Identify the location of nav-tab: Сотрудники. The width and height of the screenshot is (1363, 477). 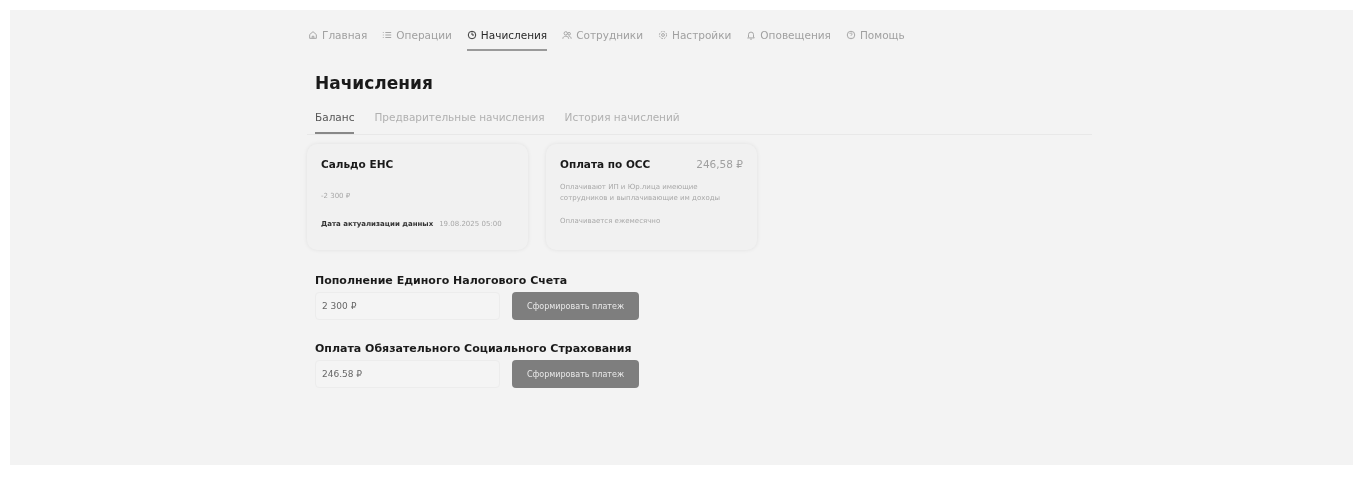
(603, 40).